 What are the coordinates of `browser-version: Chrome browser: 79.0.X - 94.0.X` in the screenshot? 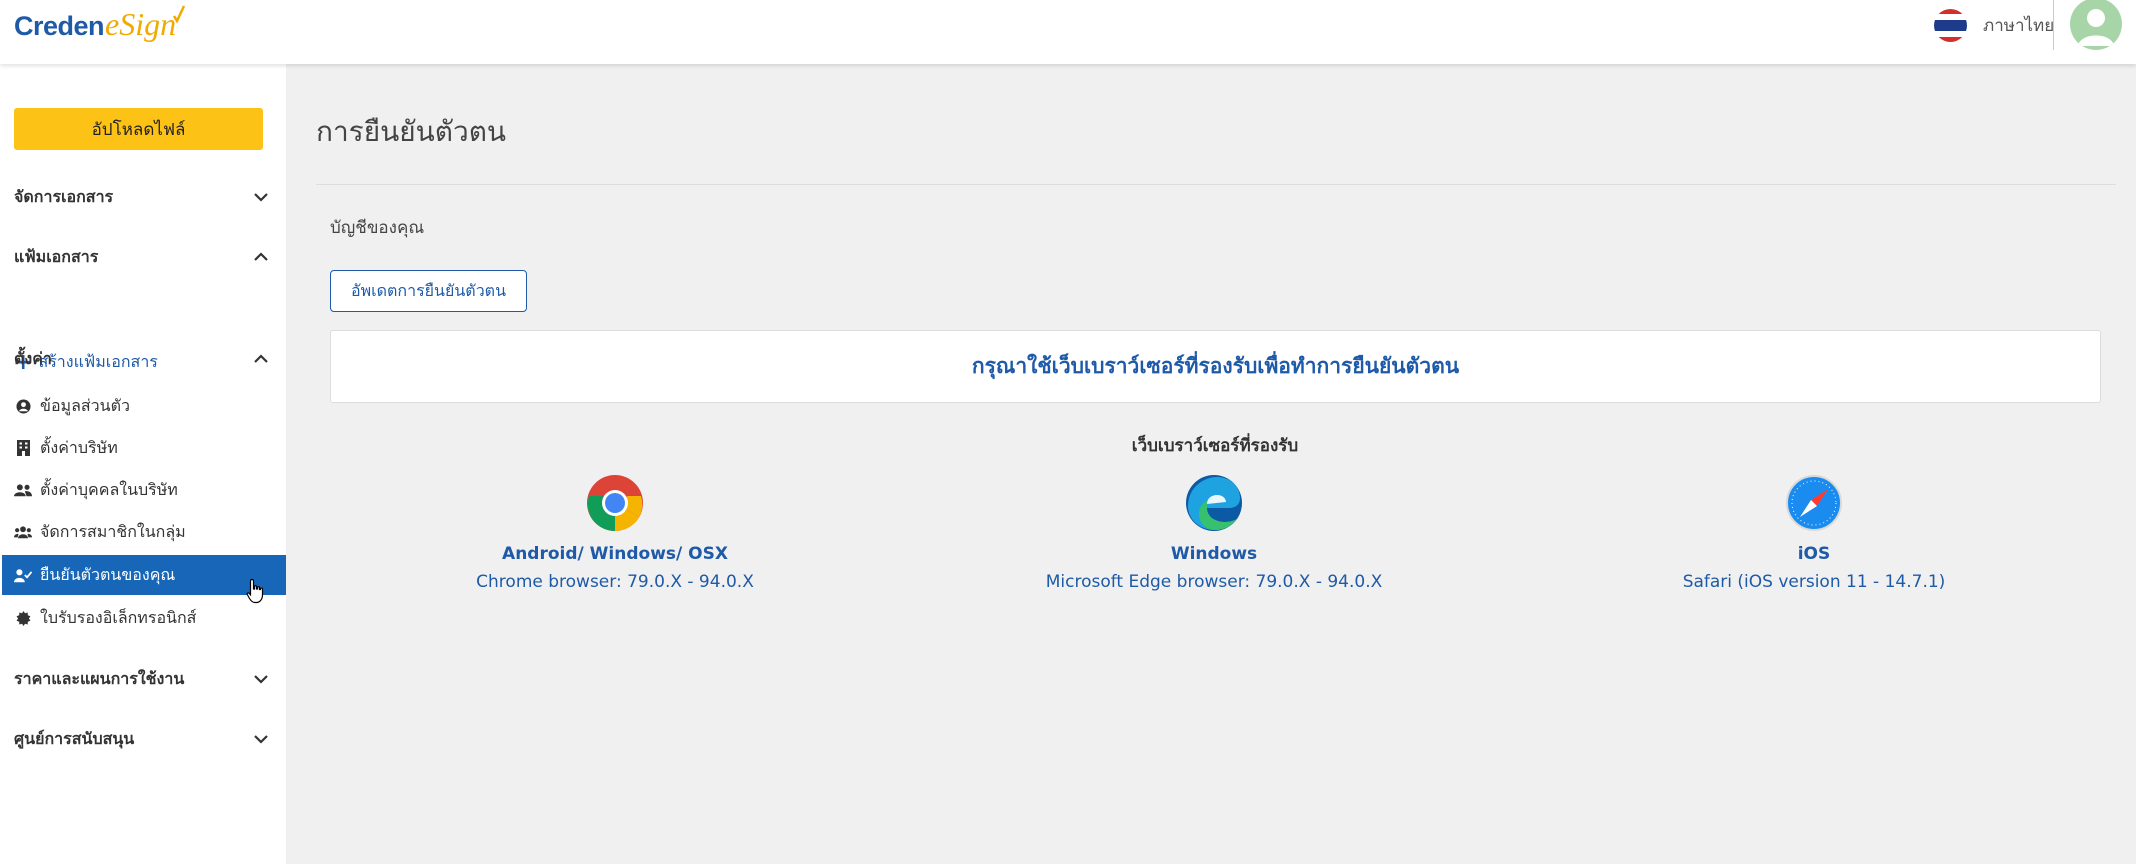 It's located at (615, 582).